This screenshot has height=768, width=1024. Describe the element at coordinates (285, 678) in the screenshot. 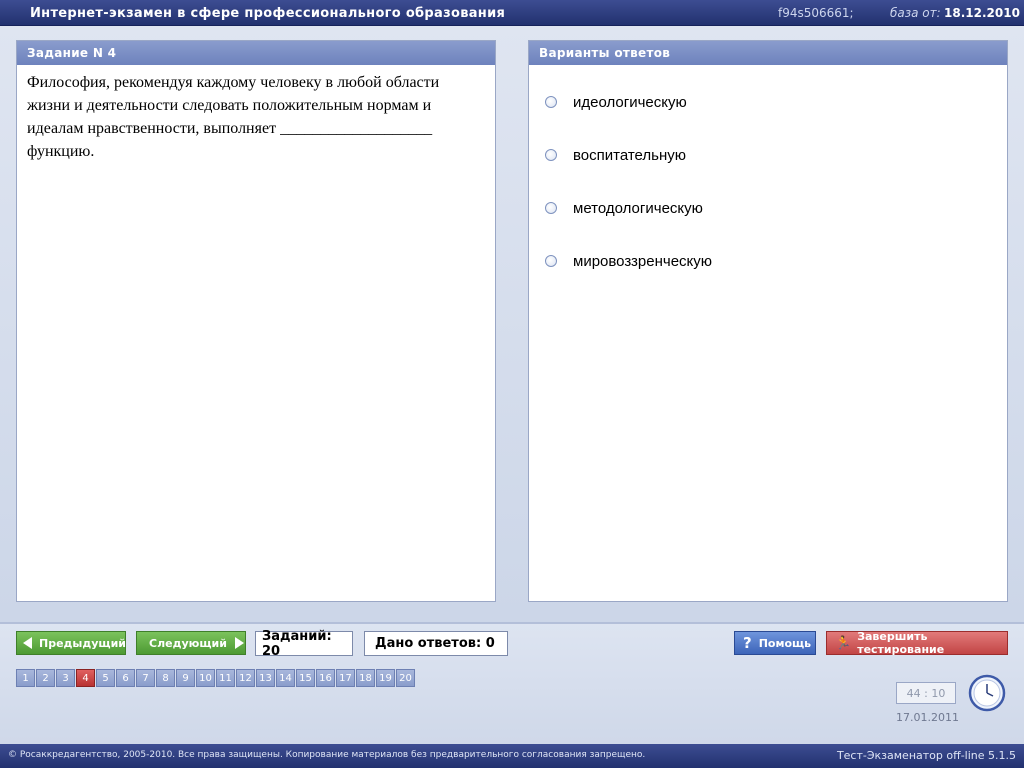

I see `page-button-14: 14` at that location.